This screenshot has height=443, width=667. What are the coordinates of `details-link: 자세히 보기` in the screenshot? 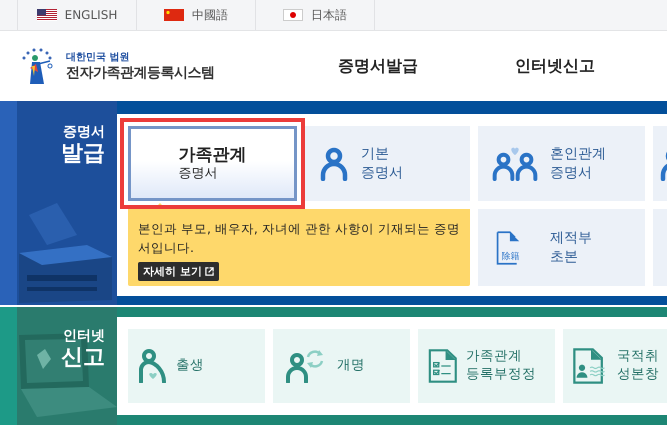 It's located at (178, 271).